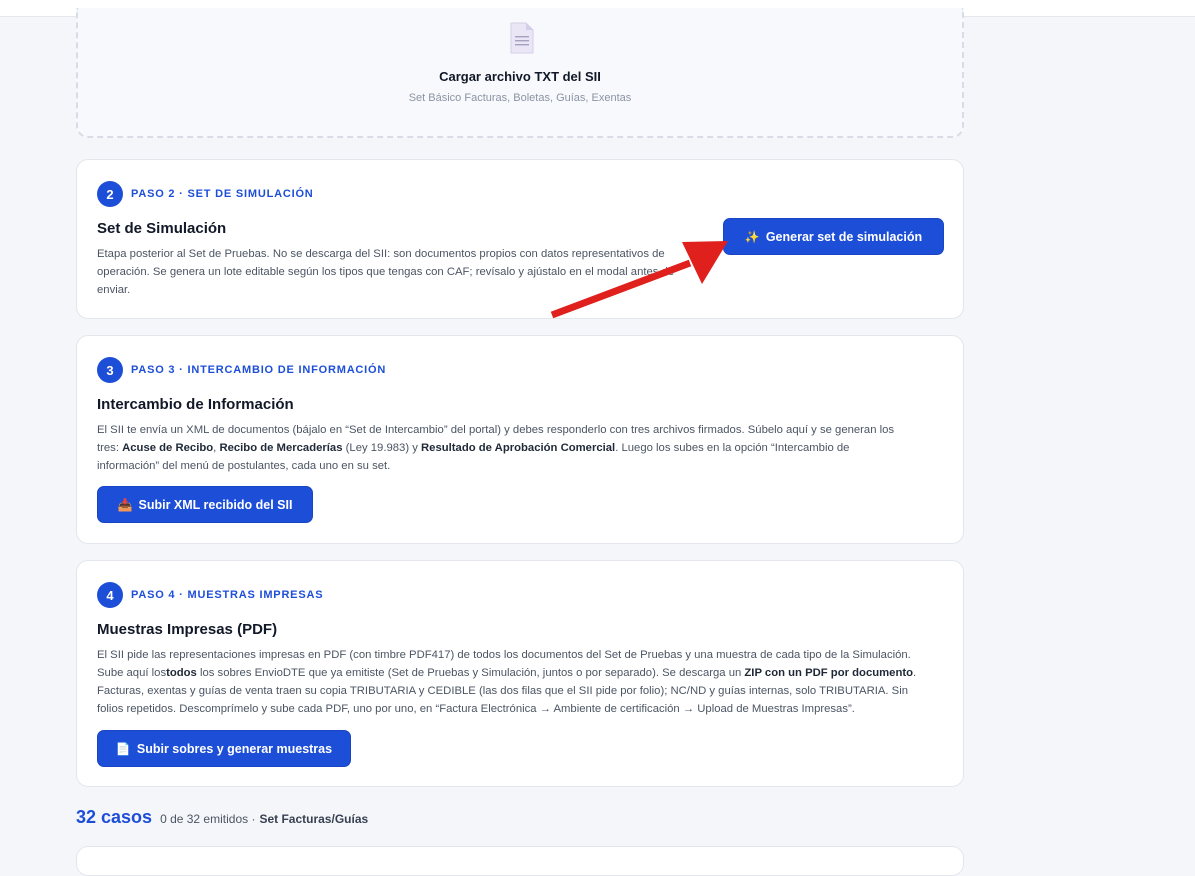 Image resolution: width=1195 pixels, height=876 pixels. What do you see at coordinates (222, 194) in the screenshot?
I see `step2-label: PASO 2 · SET DE SIMULACIÓN` at bounding box center [222, 194].